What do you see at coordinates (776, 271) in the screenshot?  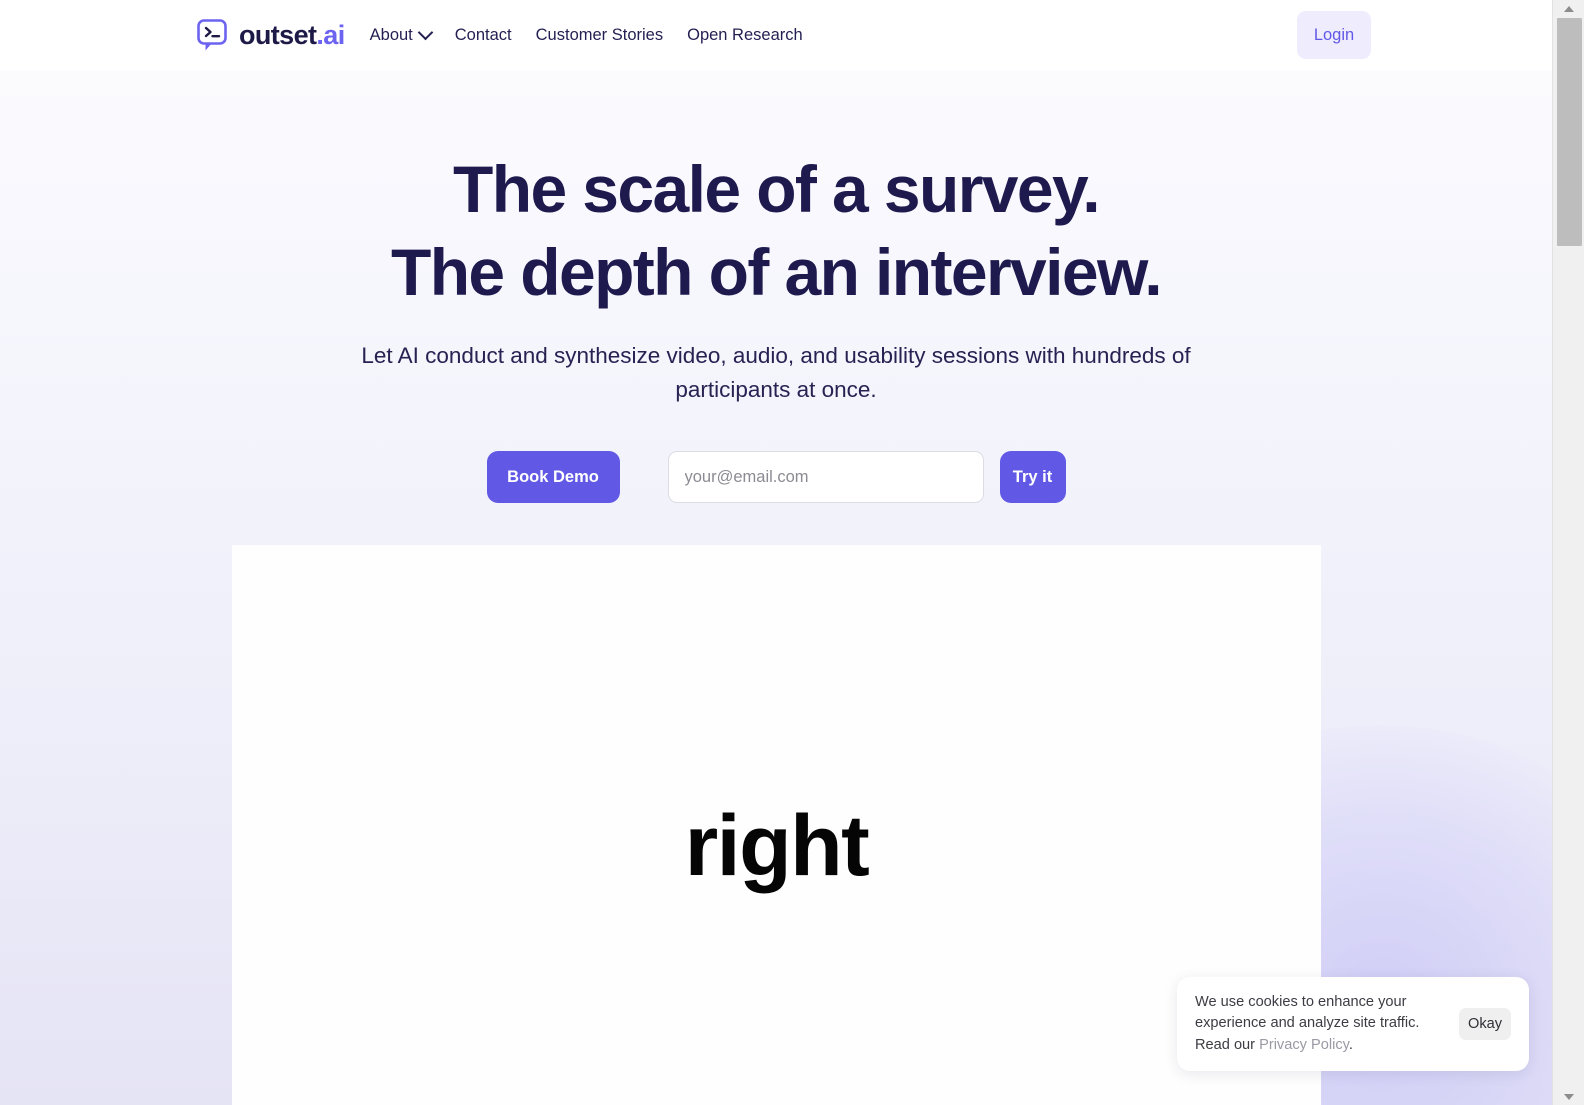 I see `headline-line-2: The depth of an interview.` at bounding box center [776, 271].